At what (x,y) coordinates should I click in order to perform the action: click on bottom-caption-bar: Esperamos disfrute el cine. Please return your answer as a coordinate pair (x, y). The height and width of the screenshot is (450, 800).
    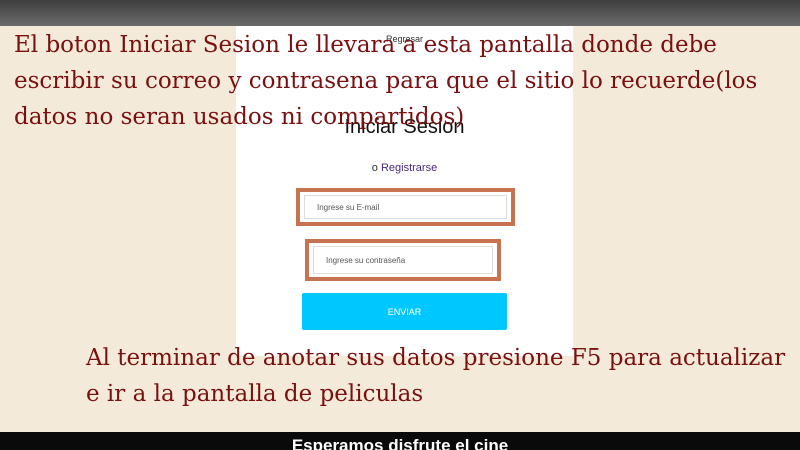
    Looking at the image, I should click on (400, 441).